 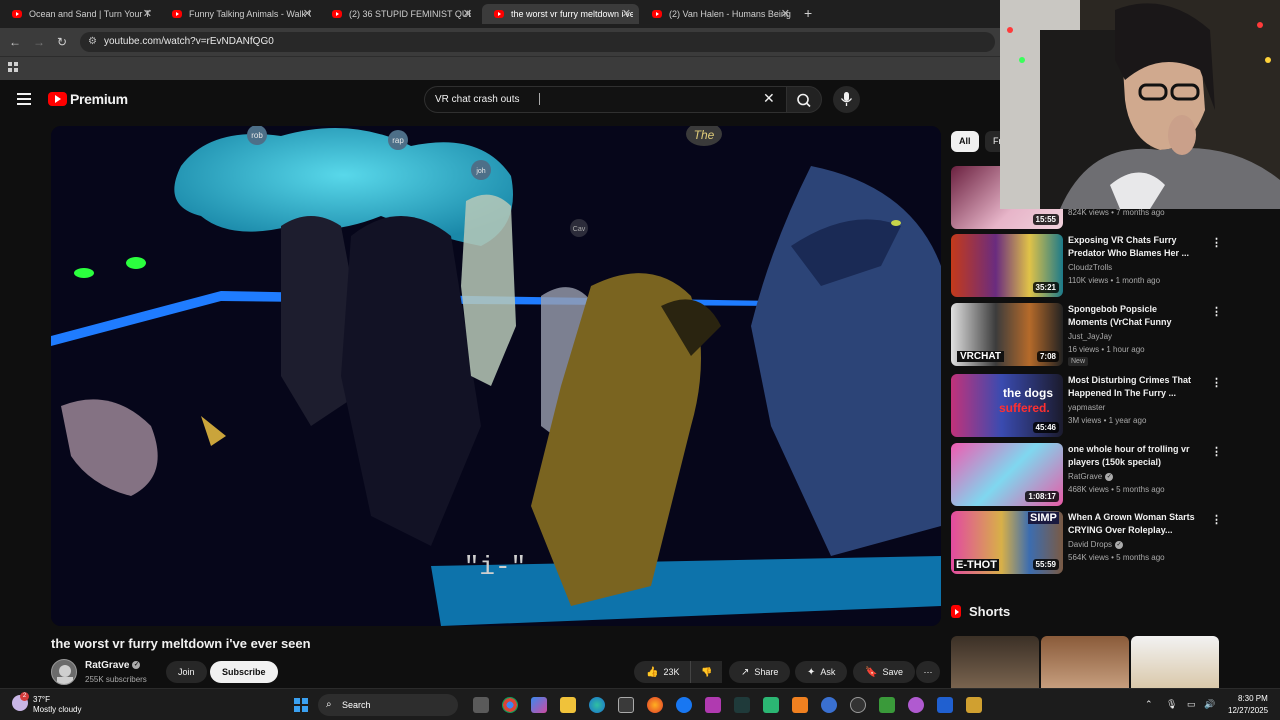 I want to click on back-arrow-icon: ←, so click(x=15, y=42).